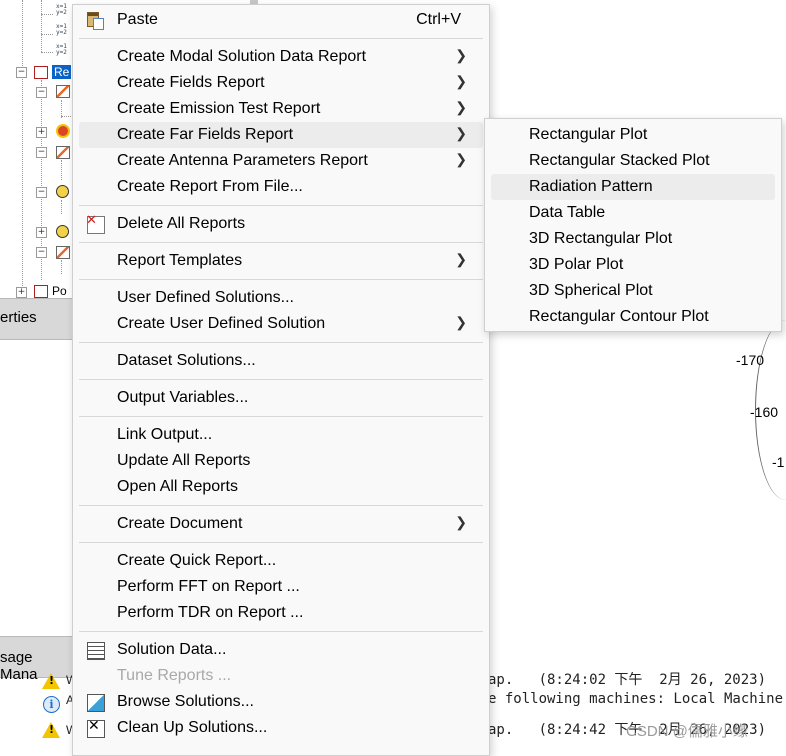 The width and height of the screenshot is (786, 756). I want to click on submenu-item-label: Rectangular Contour Plot, so click(619, 316).